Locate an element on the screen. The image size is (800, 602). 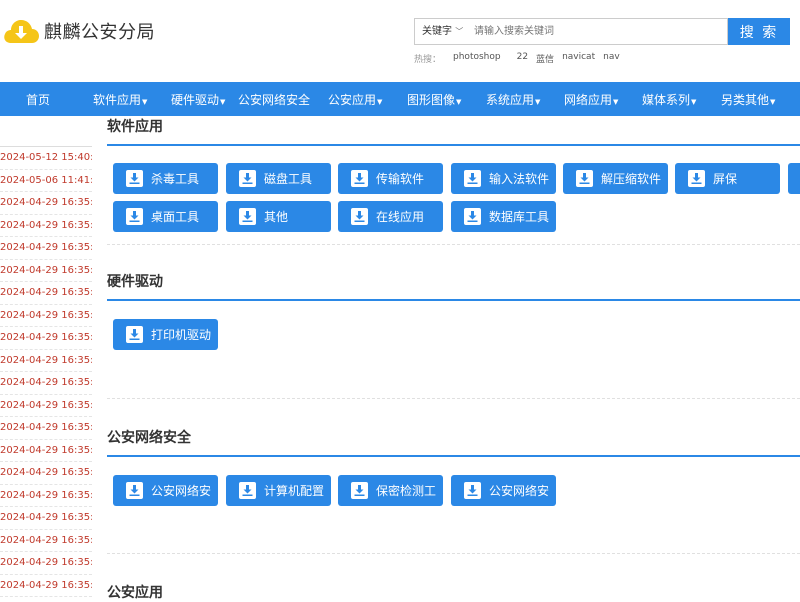
nav-item-label: 图形图像 is located at coordinates (431, 100).